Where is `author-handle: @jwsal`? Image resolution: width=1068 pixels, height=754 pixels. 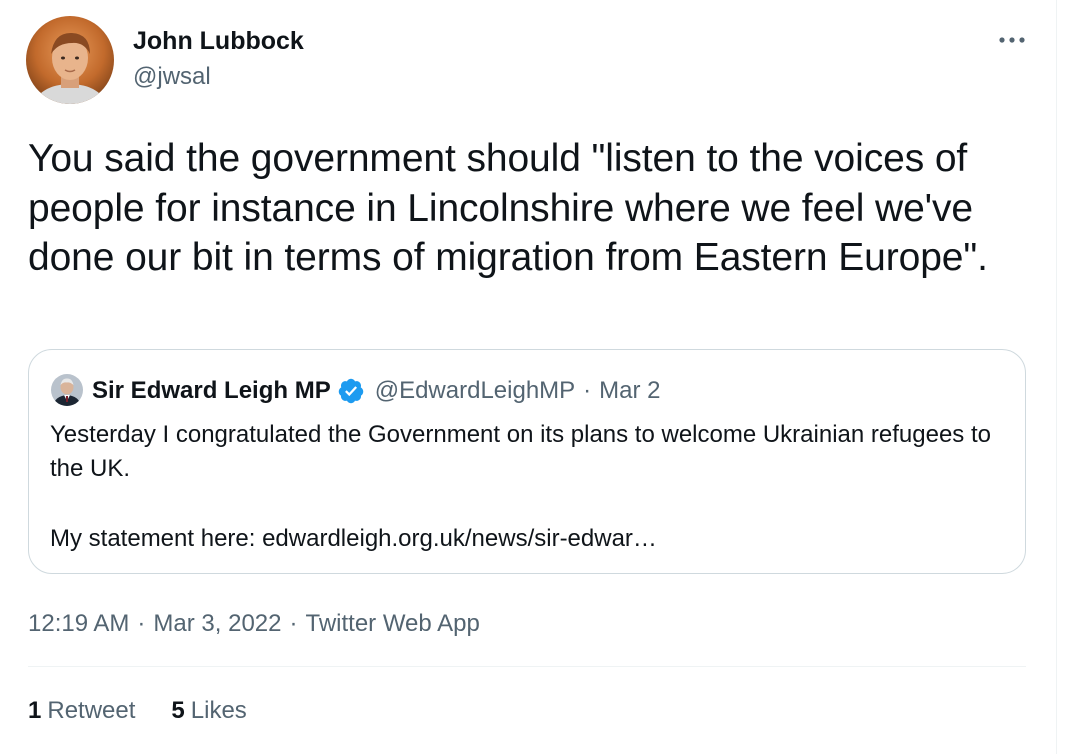 author-handle: @jwsal is located at coordinates (172, 77).